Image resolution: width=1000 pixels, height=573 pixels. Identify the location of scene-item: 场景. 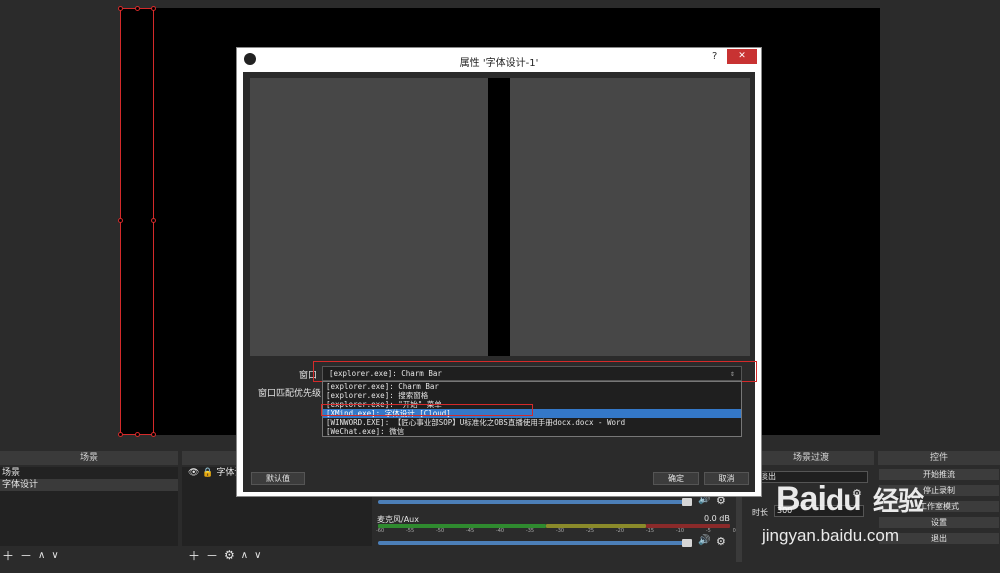
(89, 473).